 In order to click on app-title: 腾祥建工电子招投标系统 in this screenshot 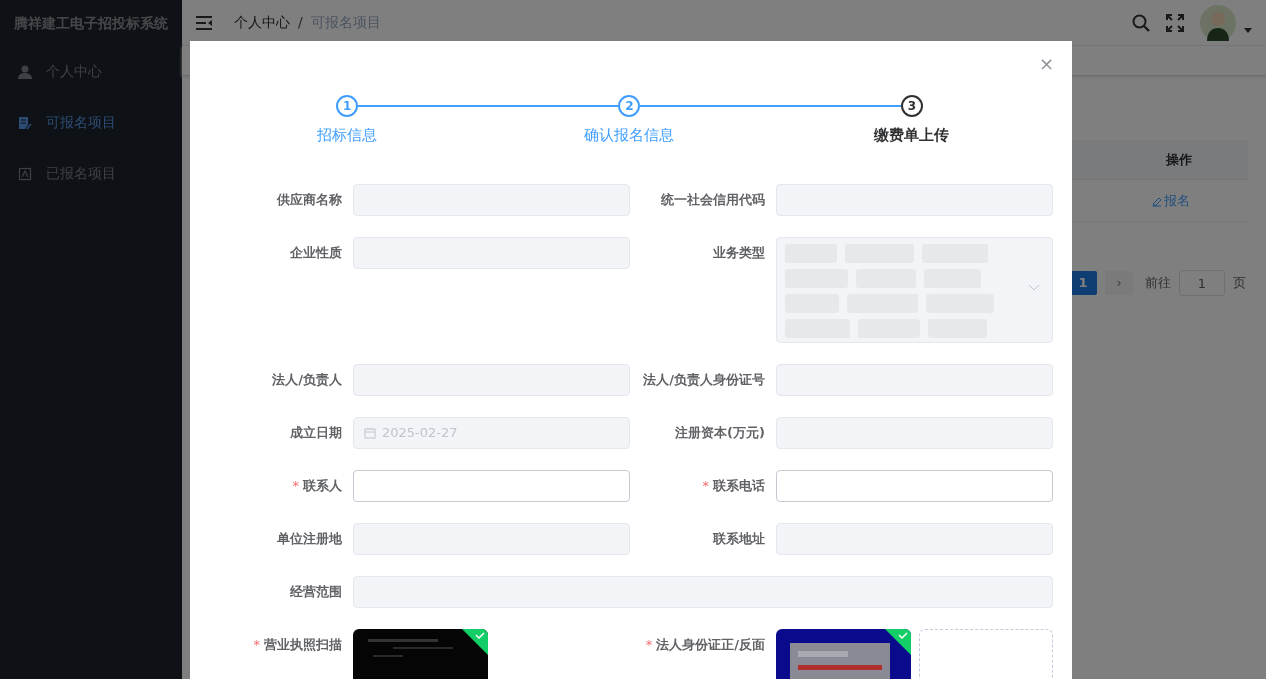, I will do `click(91, 23)`.